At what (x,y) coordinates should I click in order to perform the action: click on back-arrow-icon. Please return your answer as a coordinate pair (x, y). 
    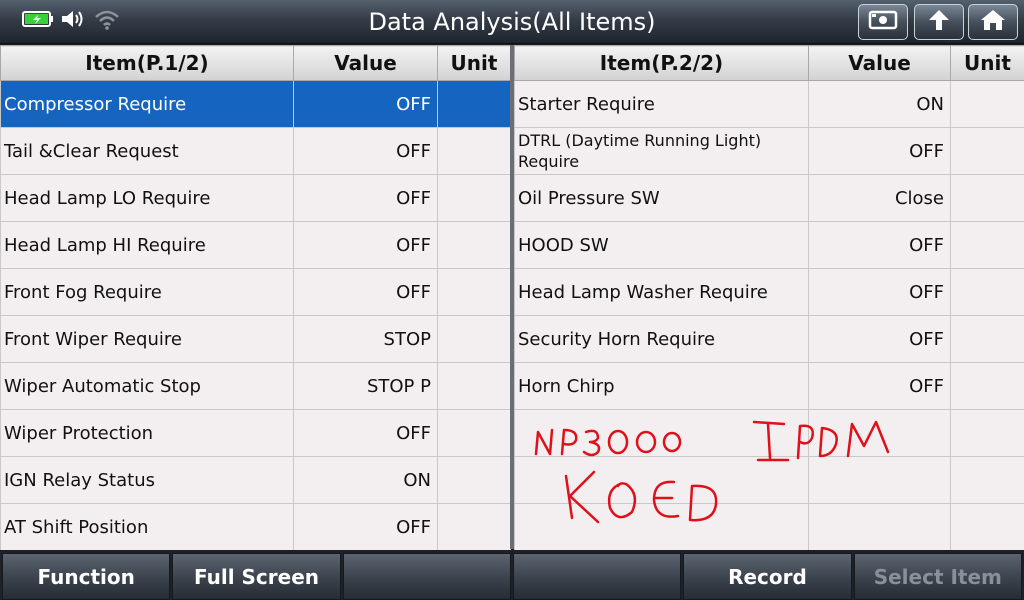
    Looking at the image, I should click on (939, 22).